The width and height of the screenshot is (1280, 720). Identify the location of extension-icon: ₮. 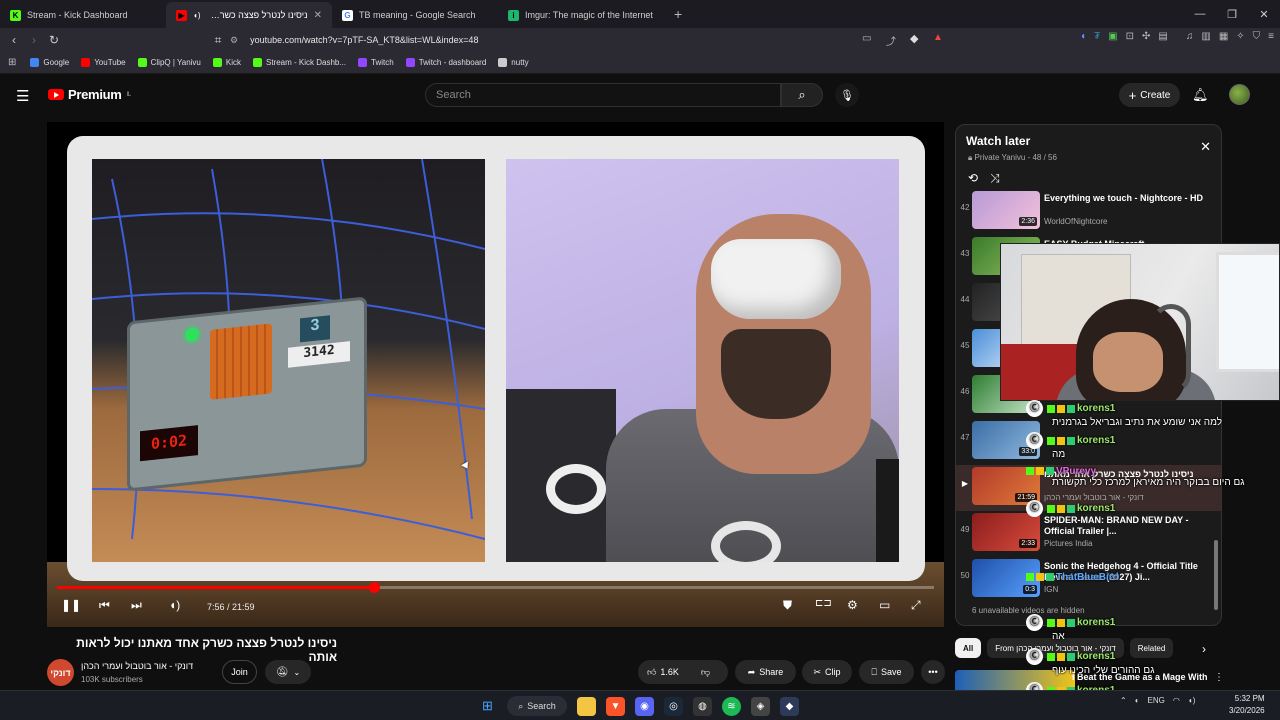
(1097, 36).